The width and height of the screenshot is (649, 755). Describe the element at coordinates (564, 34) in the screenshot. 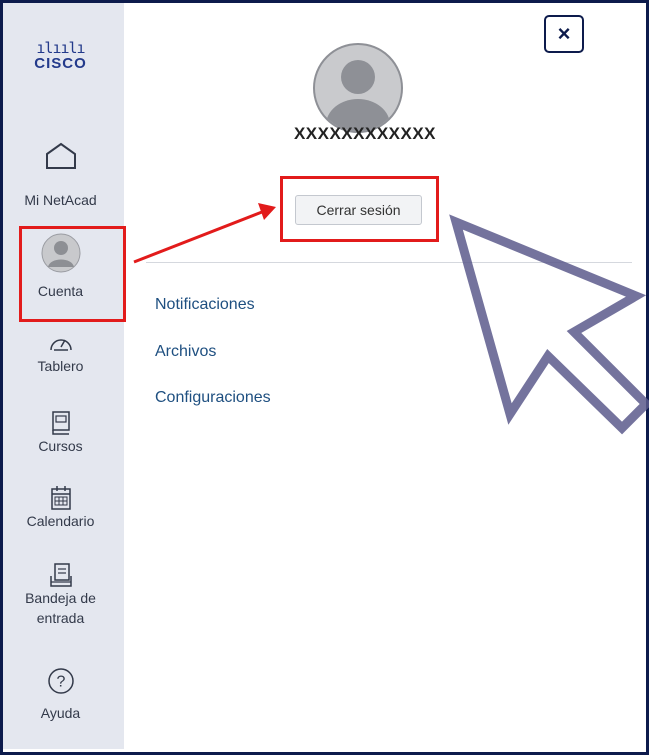

I see `close-button: ×` at that location.